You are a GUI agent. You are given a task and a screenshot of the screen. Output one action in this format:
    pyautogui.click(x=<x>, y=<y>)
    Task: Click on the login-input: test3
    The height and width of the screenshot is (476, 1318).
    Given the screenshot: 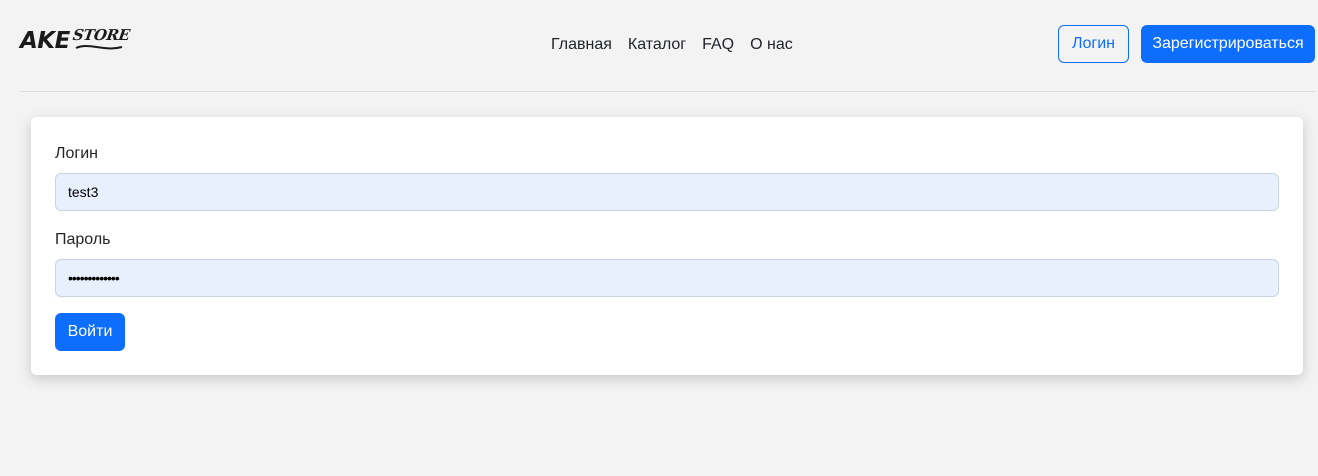 What is the action you would take?
    pyautogui.click(x=667, y=192)
    